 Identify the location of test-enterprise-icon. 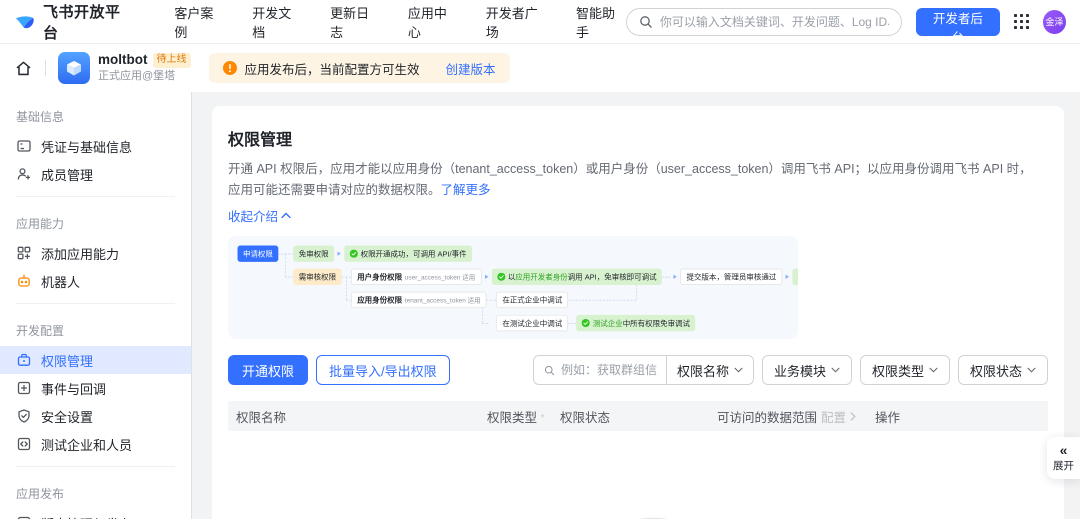
(24, 444).